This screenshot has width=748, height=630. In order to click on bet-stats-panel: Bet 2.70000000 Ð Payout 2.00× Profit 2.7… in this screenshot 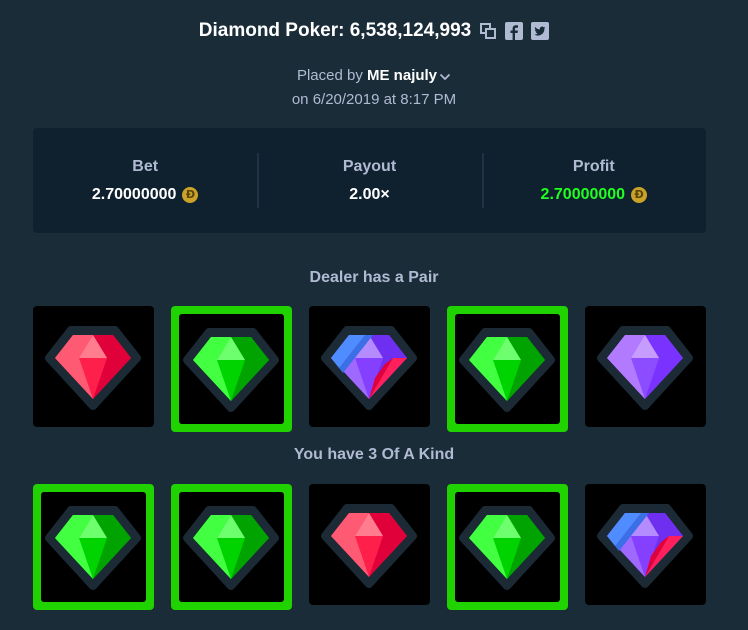, I will do `click(369, 180)`.